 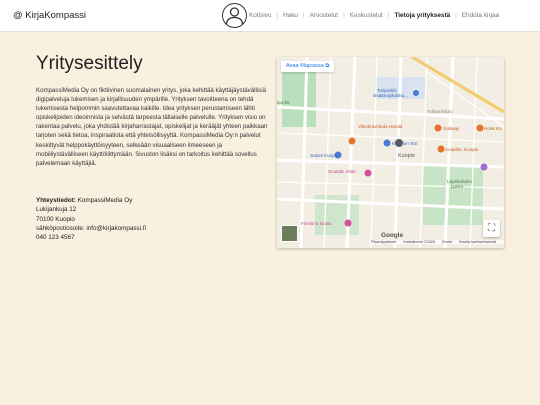 What do you see at coordinates (380, 126) in the screenshot?
I see `map-label-viking: Vikinkravintola Harald` at bounding box center [380, 126].